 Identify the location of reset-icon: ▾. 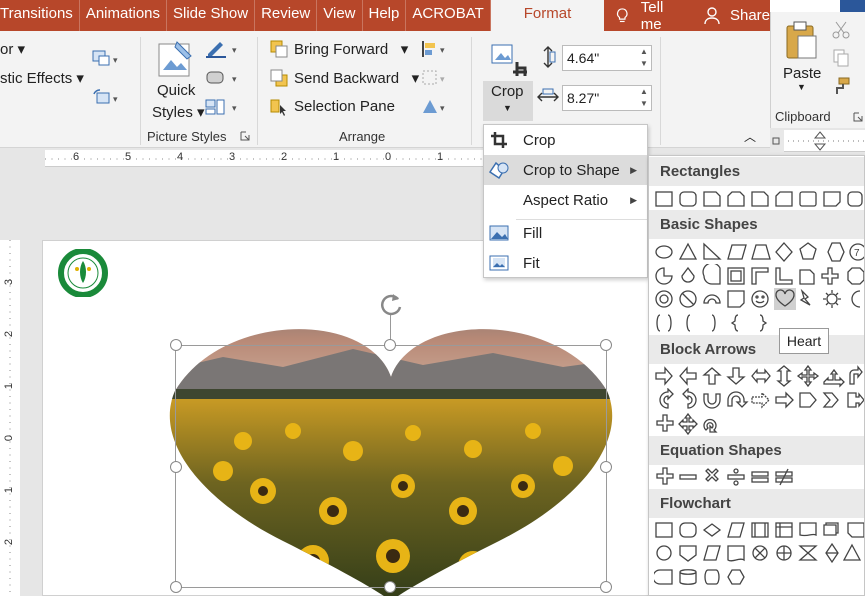
(105, 96).